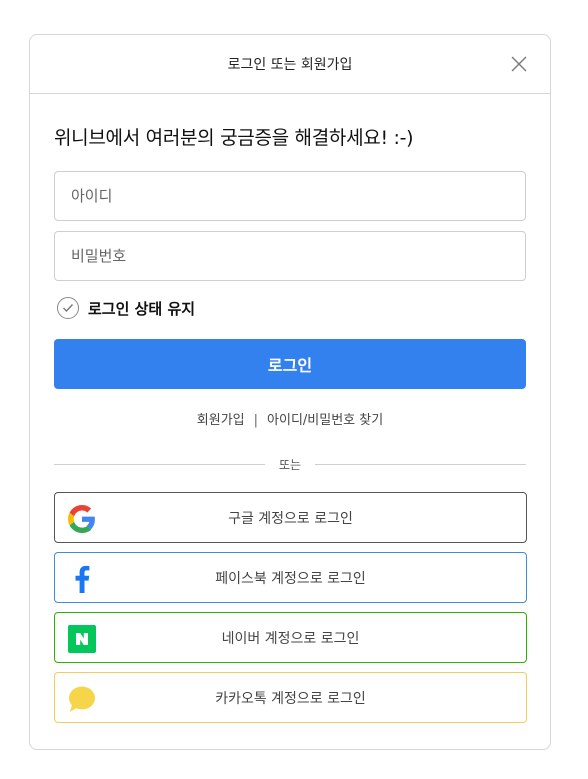 Image resolution: width=588 pixels, height=779 pixels. I want to click on close-icon, so click(519, 64).